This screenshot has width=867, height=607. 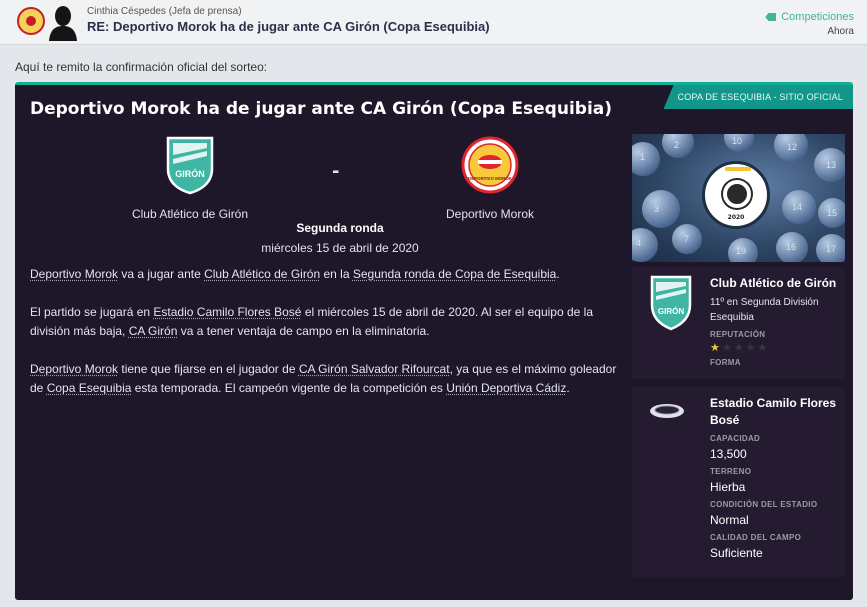 I want to click on stadium-name: Estadio Camilo Flores Bosé, so click(x=773, y=412).